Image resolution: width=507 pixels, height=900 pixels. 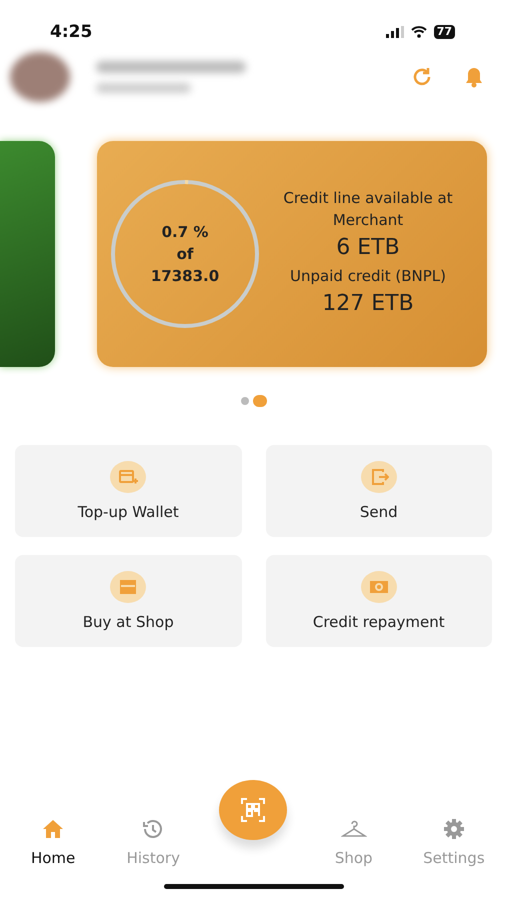 What do you see at coordinates (368, 209) in the screenshot?
I see `credit-label: Credit line available at Merchant` at bounding box center [368, 209].